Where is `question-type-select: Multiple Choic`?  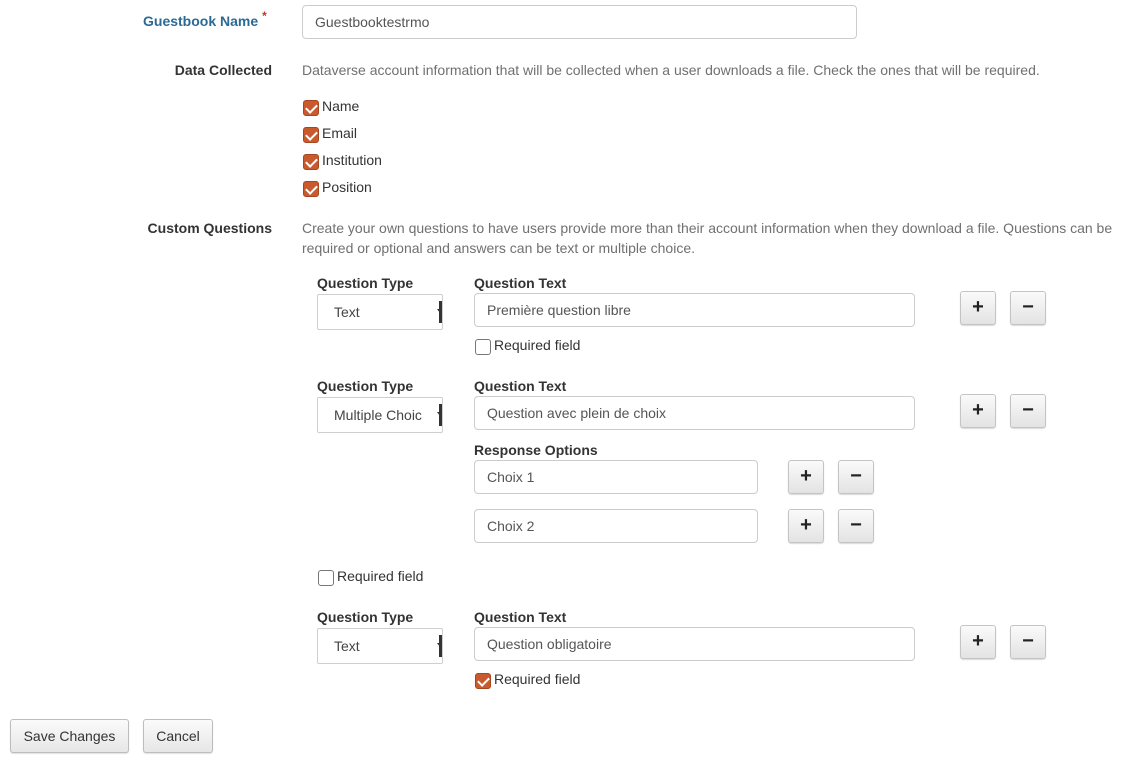
question-type-select: Multiple Choic is located at coordinates (380, 415).